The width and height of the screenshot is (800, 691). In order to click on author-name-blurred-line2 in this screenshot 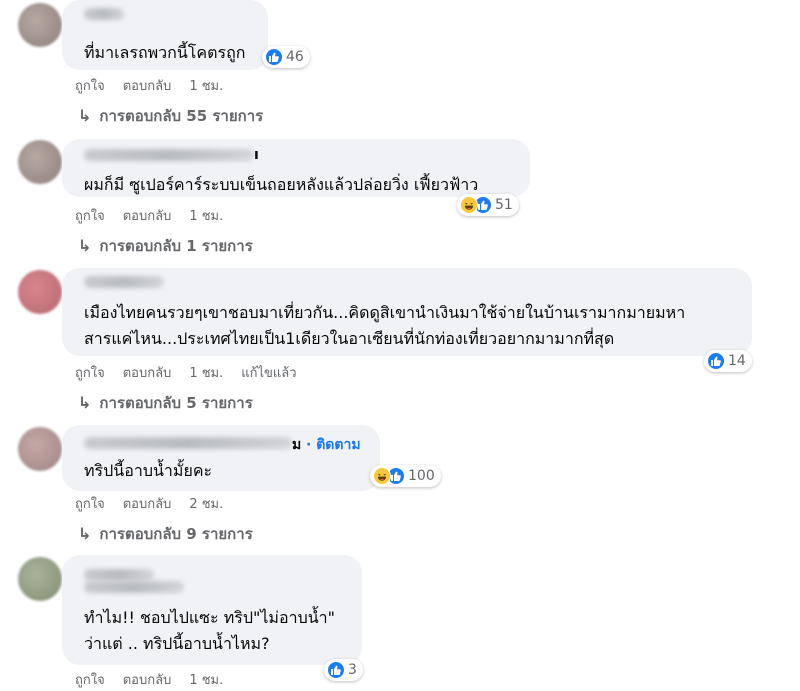, I will do `click(134, 587)`.